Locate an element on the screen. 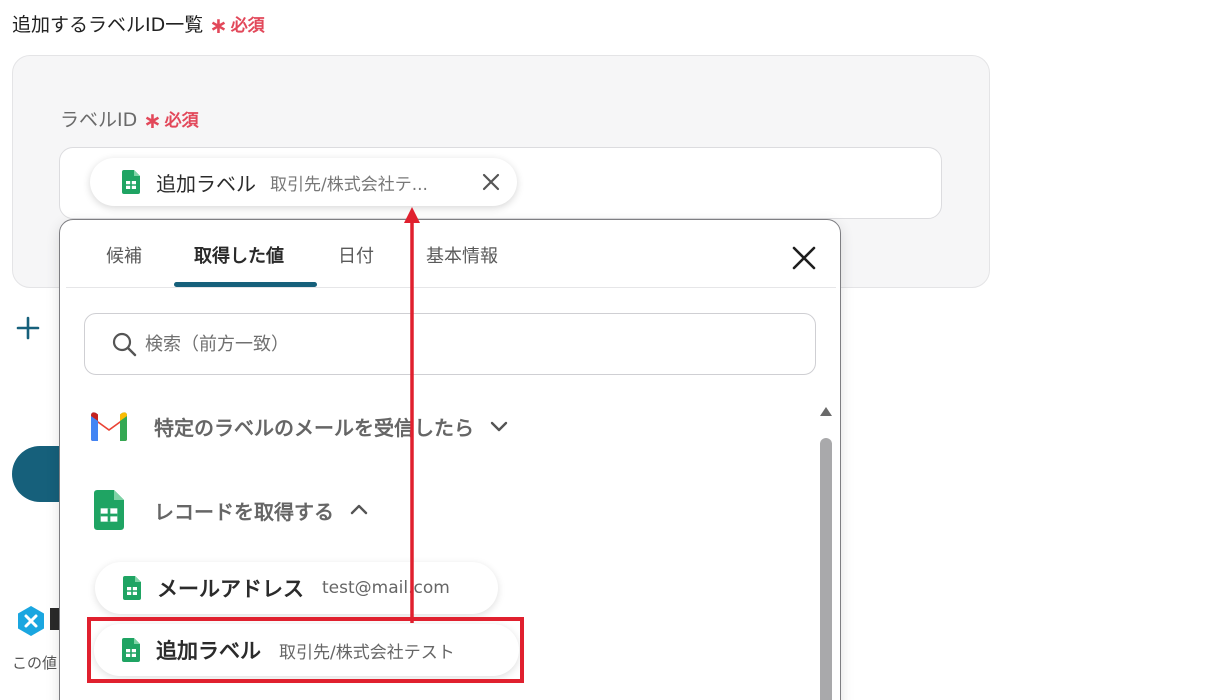  gmail-icon is located at coordinates (109, 426).